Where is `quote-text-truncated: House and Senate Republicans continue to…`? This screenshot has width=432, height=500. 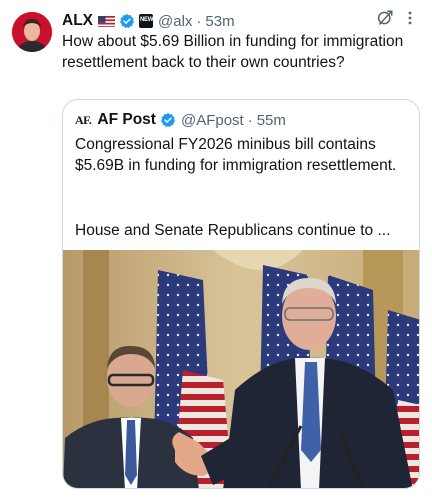 quote-text-truncated: House and Senate Republicans continue to… is located at coordinates (233, 230).